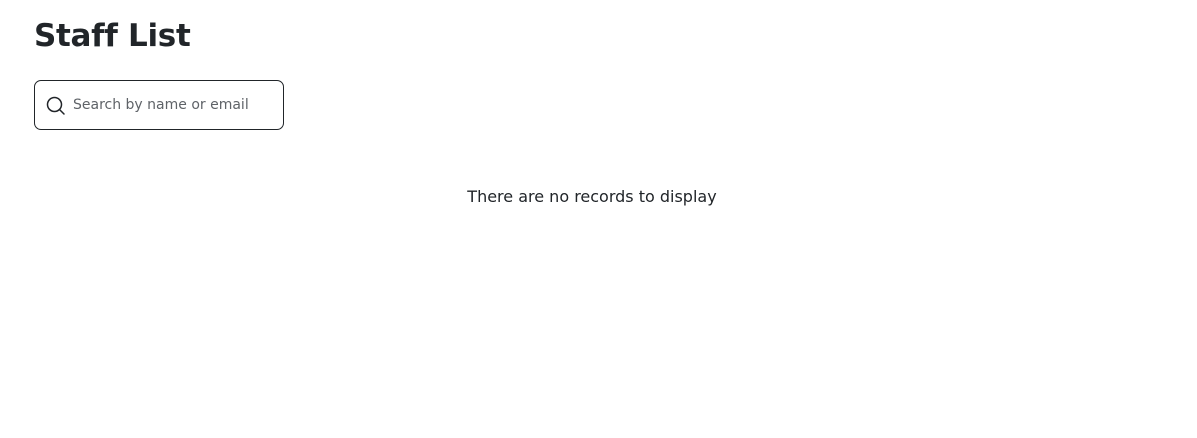 This screenshot has height=438, width=1197. What do you see at coordinates (592, 196) in the screenshot?
I see `empty-state-message: There are no records to display` at bounding box center [592, 196].